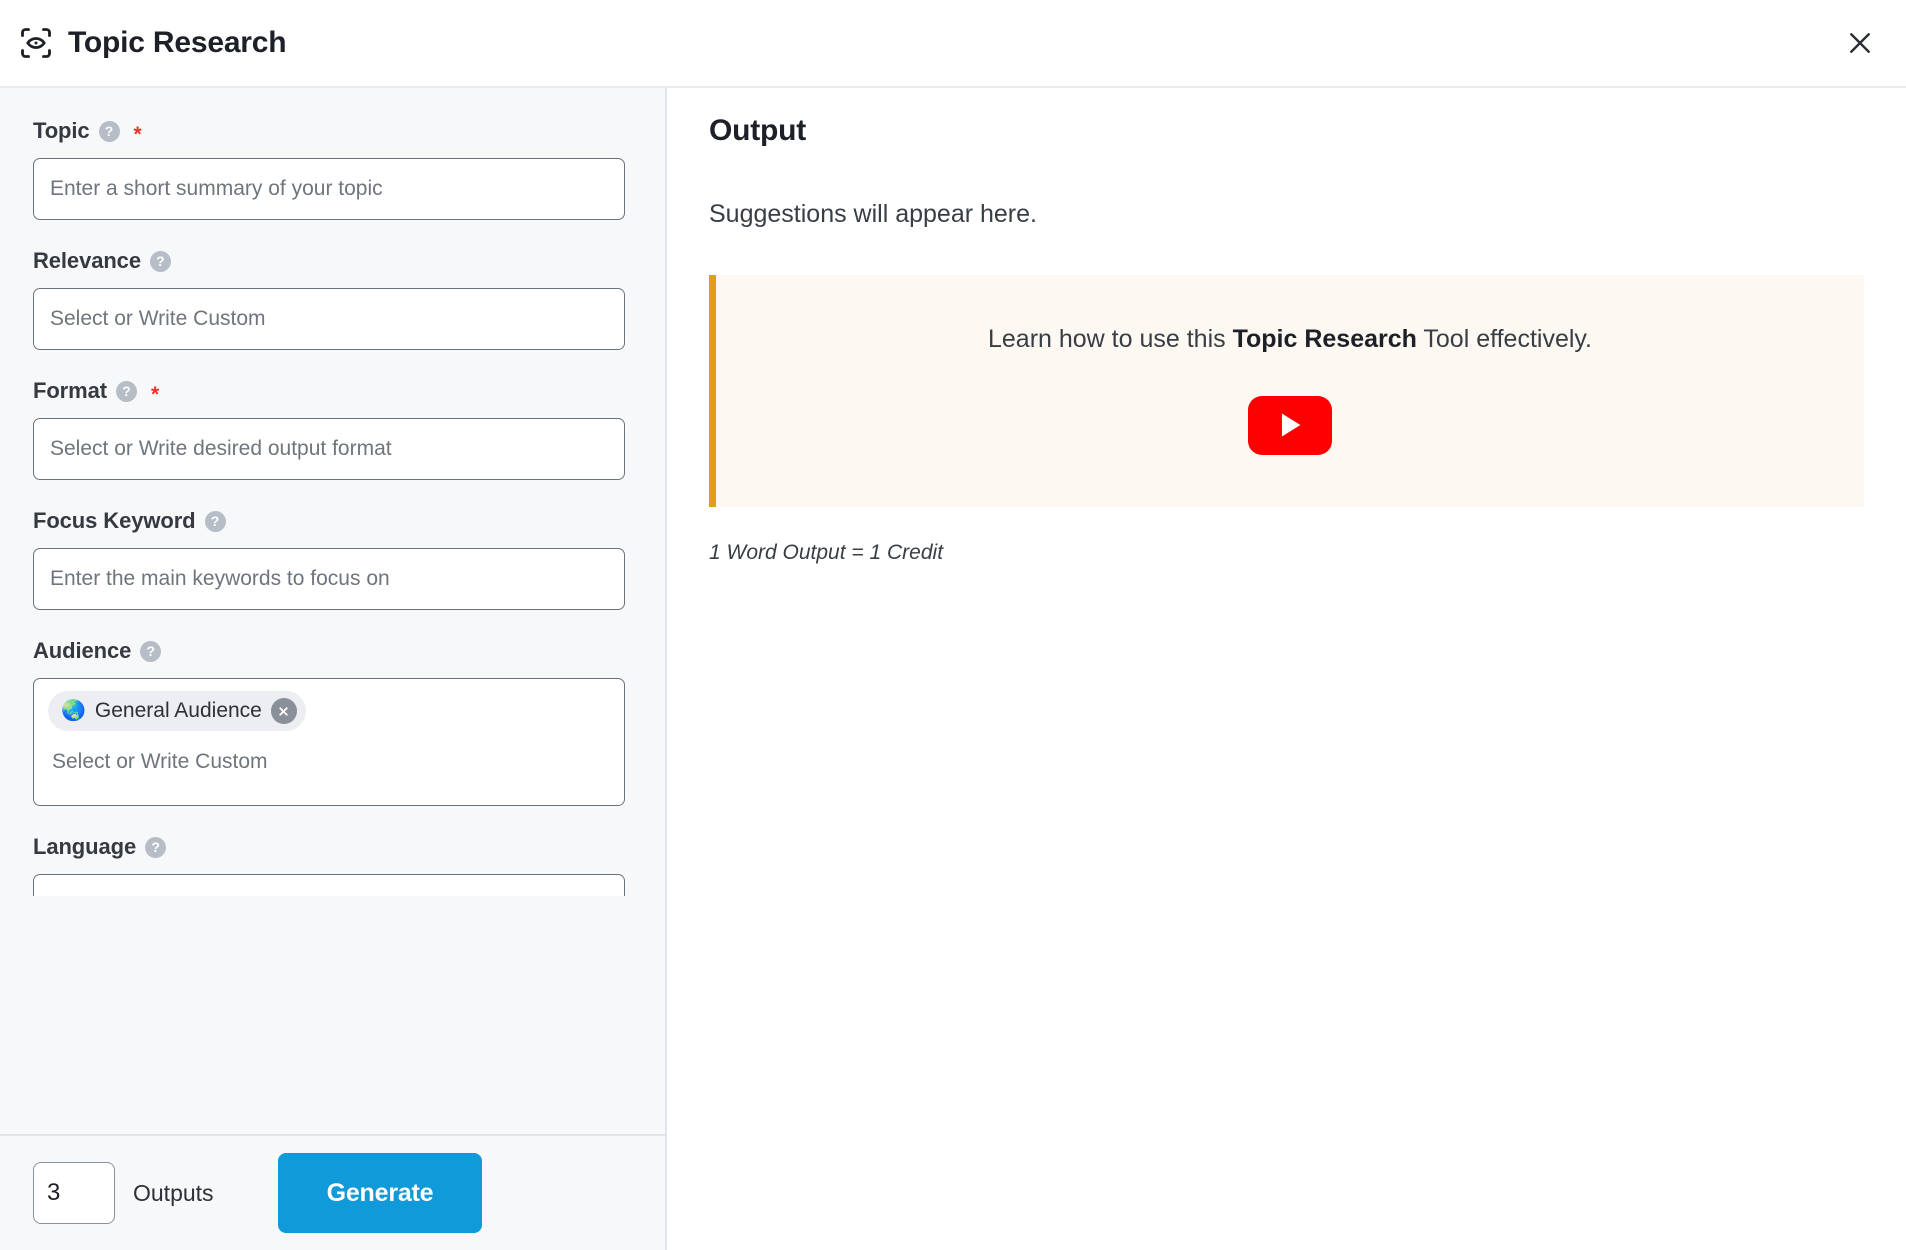 The width and height of the screenshot is (1906, 1250). Describe the element at coordinates (380, 1193) in the screenshot. I see `generate-button: Generate` at that location.